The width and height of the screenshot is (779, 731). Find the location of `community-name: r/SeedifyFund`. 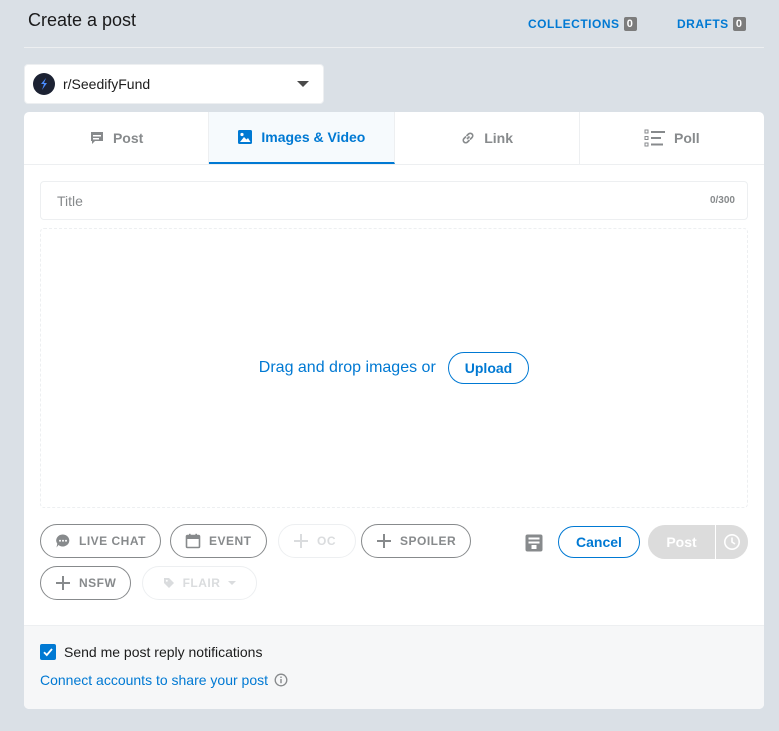

community-name: r/SeedifyFund is located at coordinates (107, 84).